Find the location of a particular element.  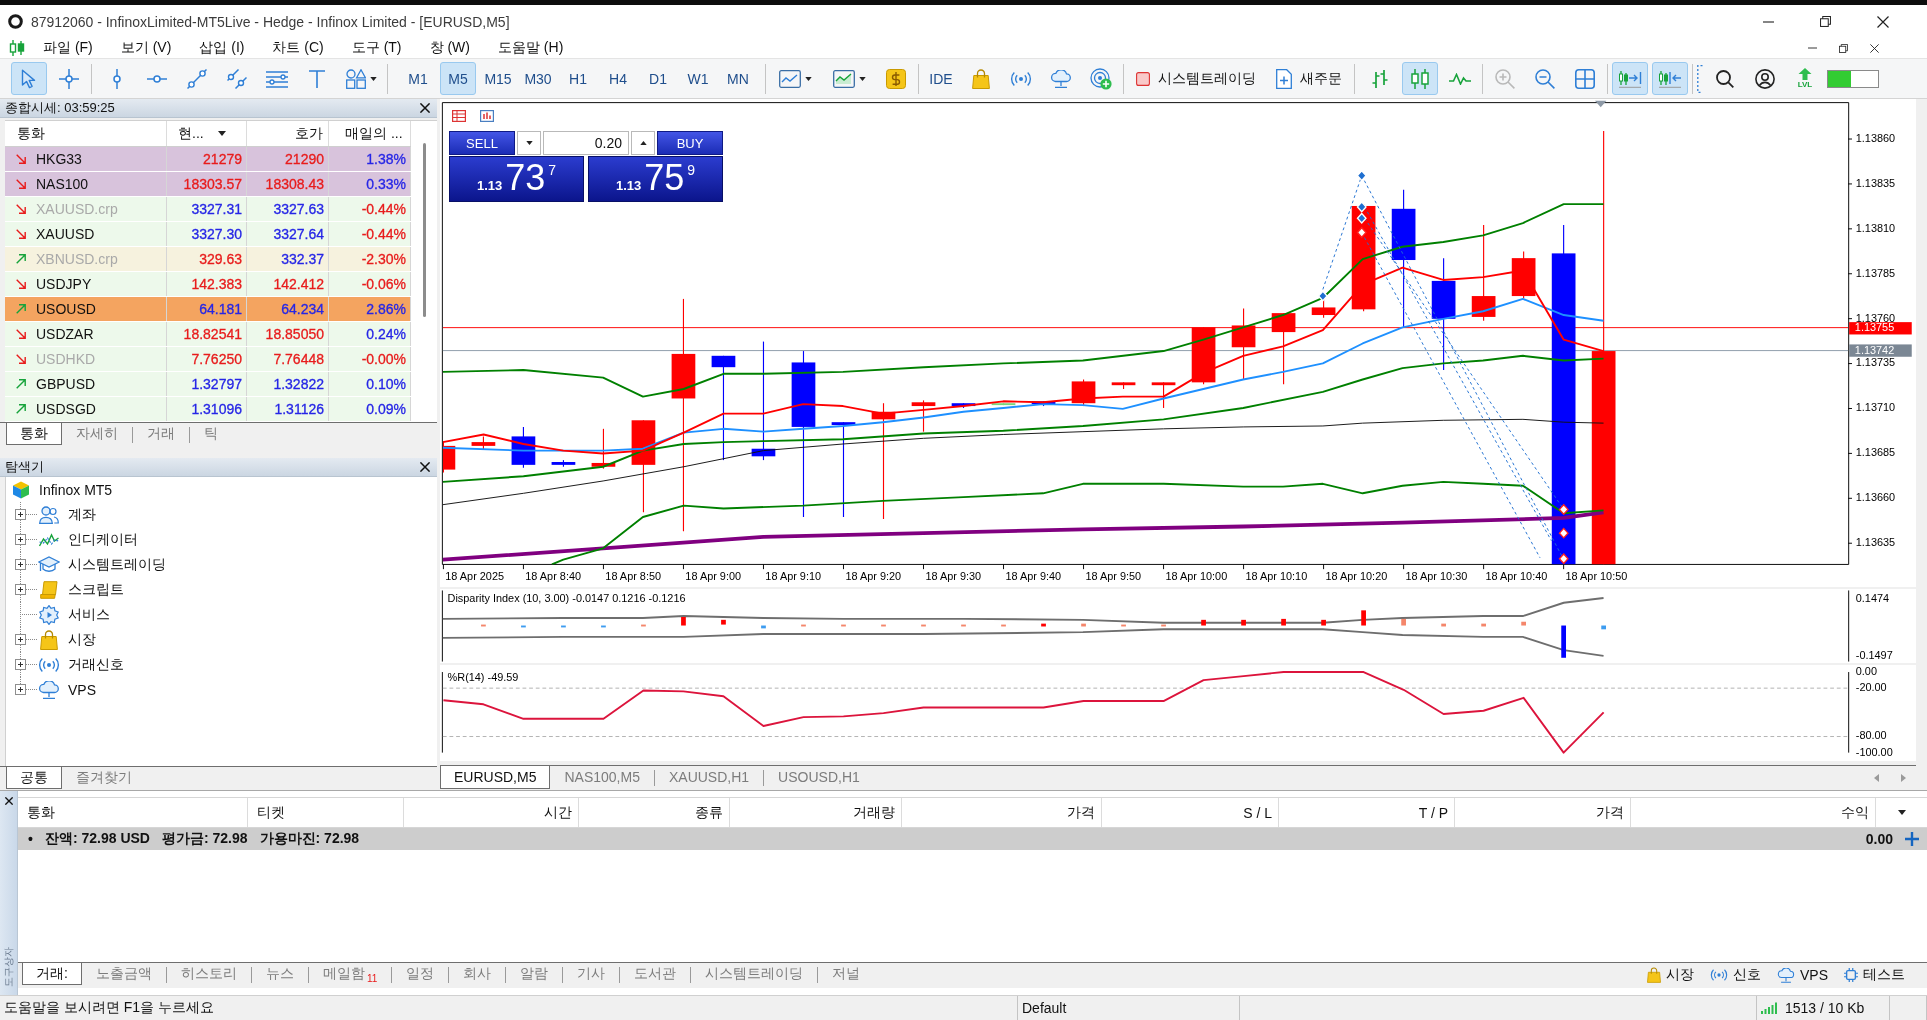

time-axis-label: 18 Apr 9:40 is located at coordinates (1033, 575).